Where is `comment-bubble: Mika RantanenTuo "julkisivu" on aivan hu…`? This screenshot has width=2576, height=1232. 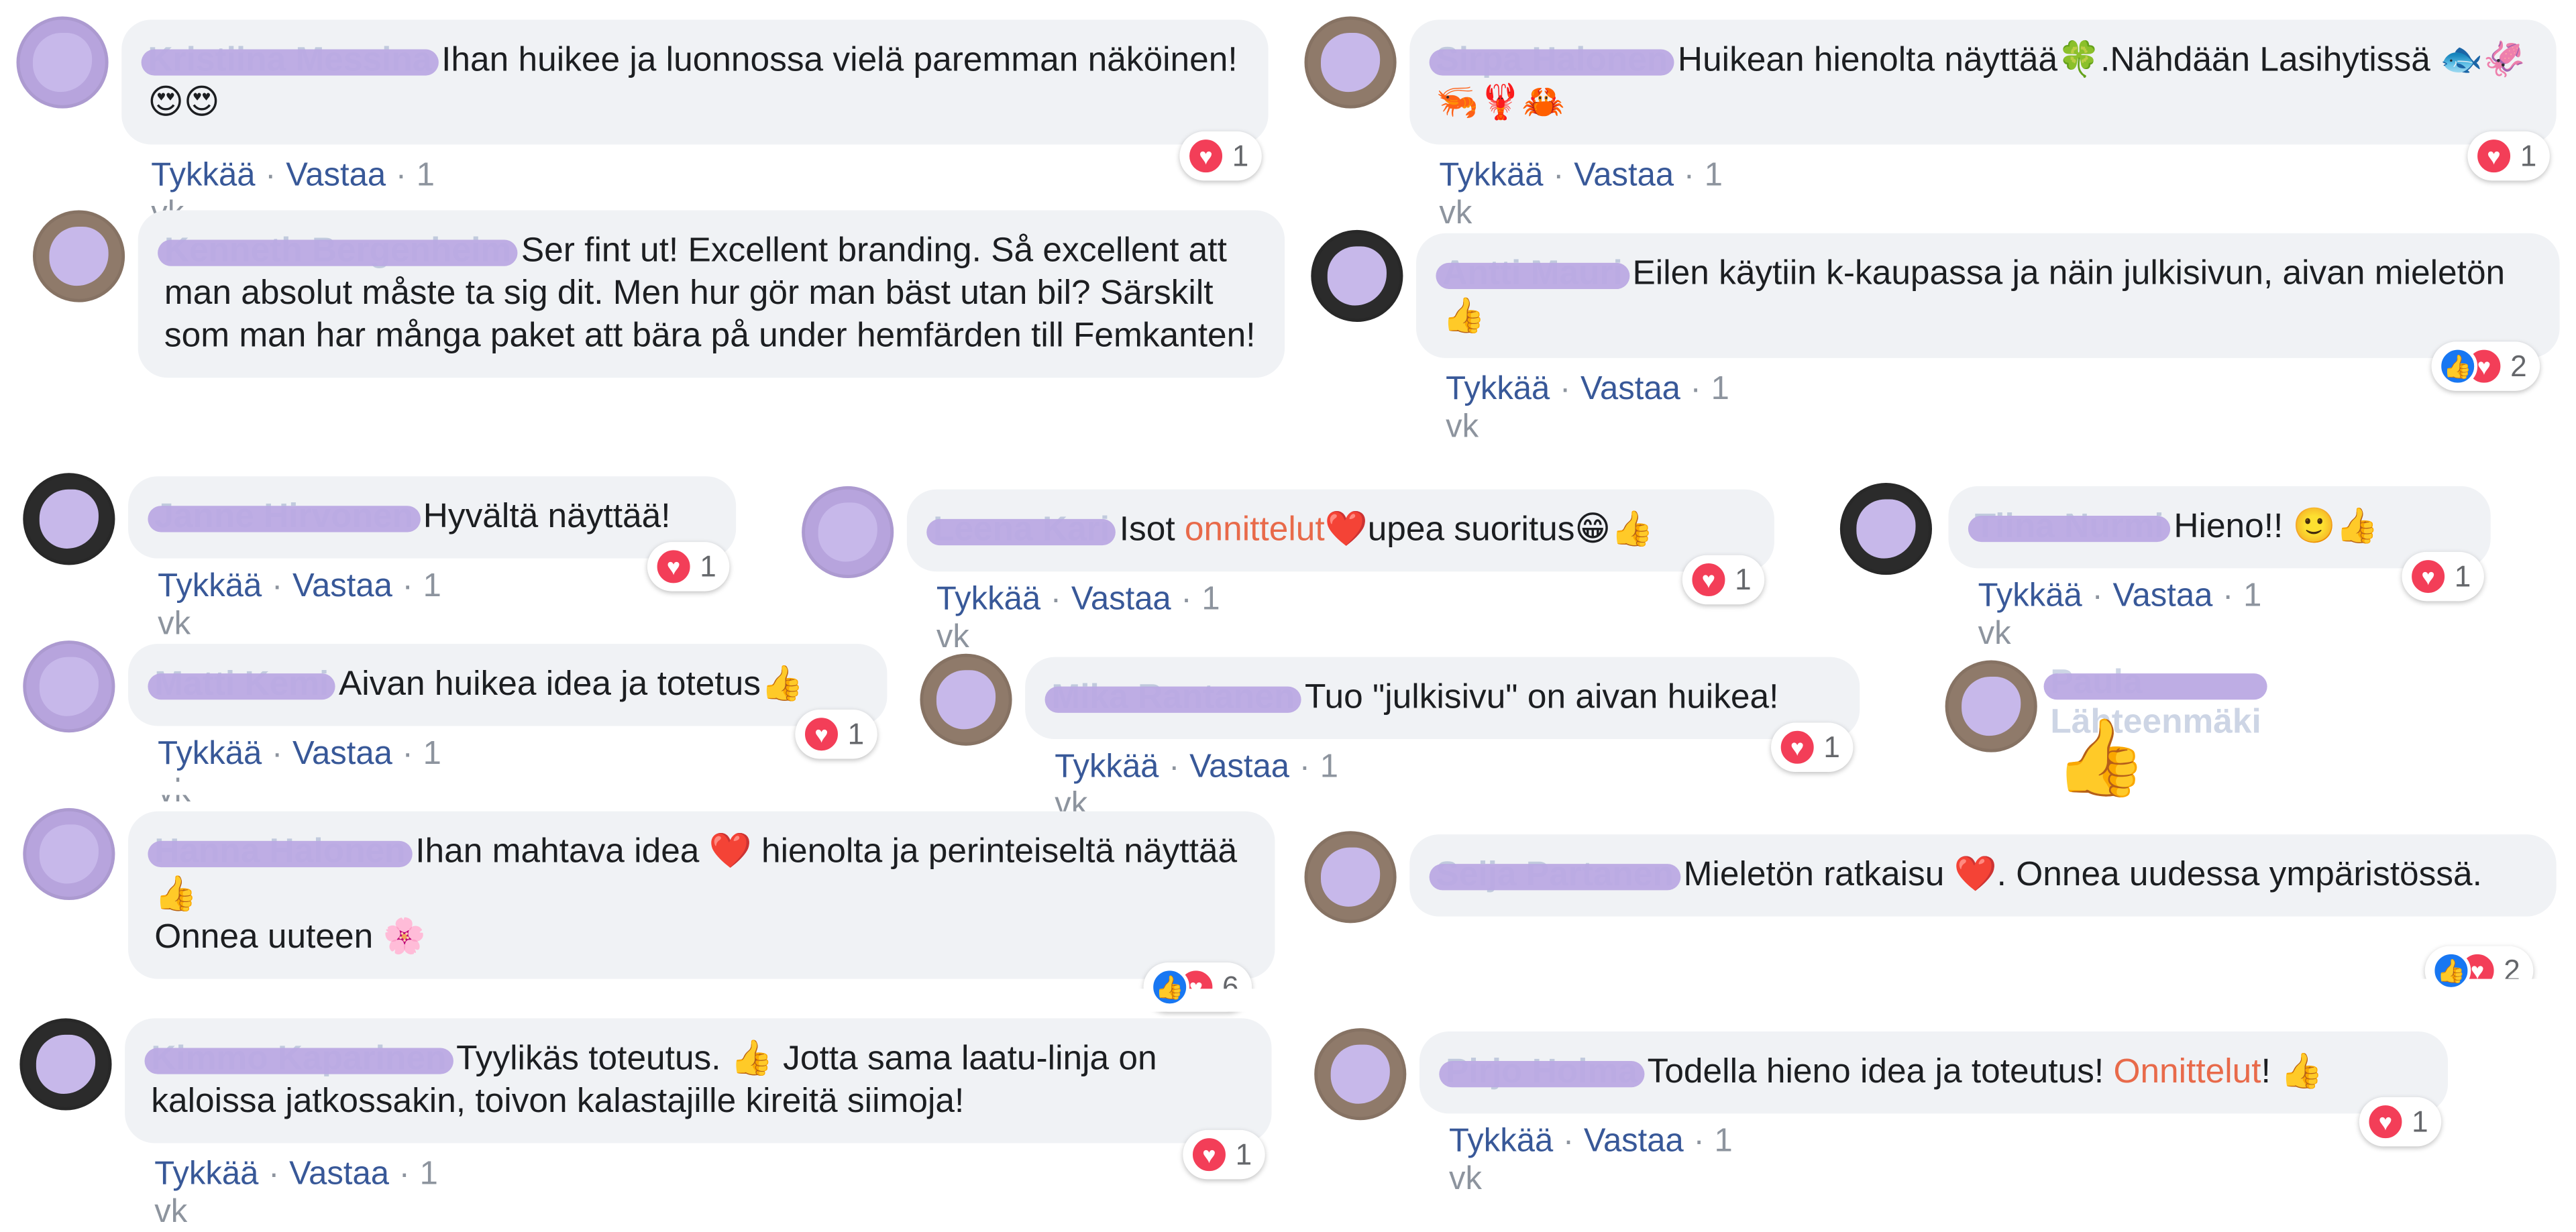 comment-bubble: Mika RantanenTuo "julkisivu" on aivan hu… is located at coordinates (1442, 698).